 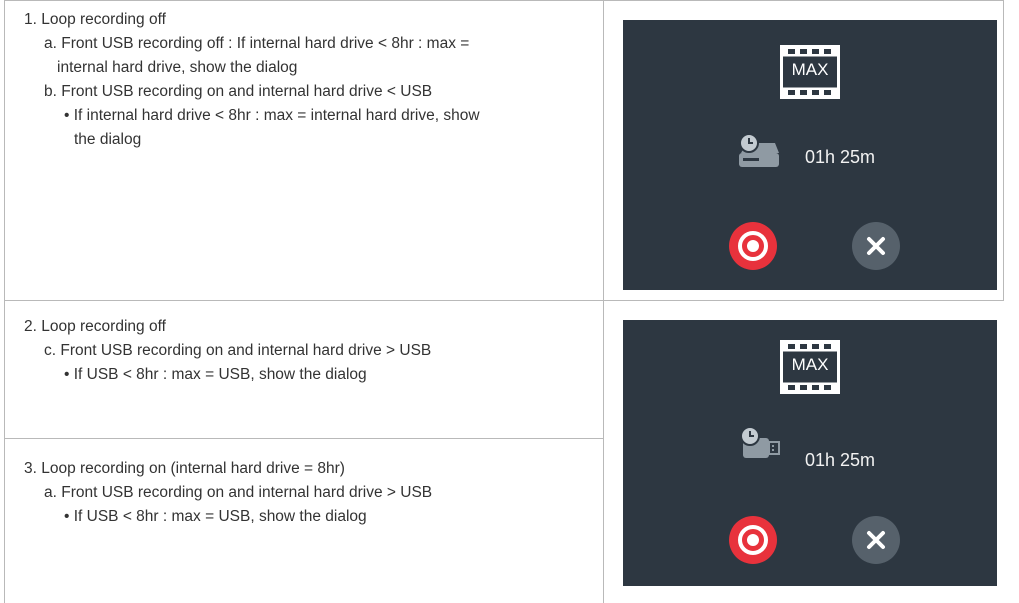 What do you see at coordinates (304, 438) in the screenshot?
I see `table-subrow-divider` at bounding box center [304, 438].